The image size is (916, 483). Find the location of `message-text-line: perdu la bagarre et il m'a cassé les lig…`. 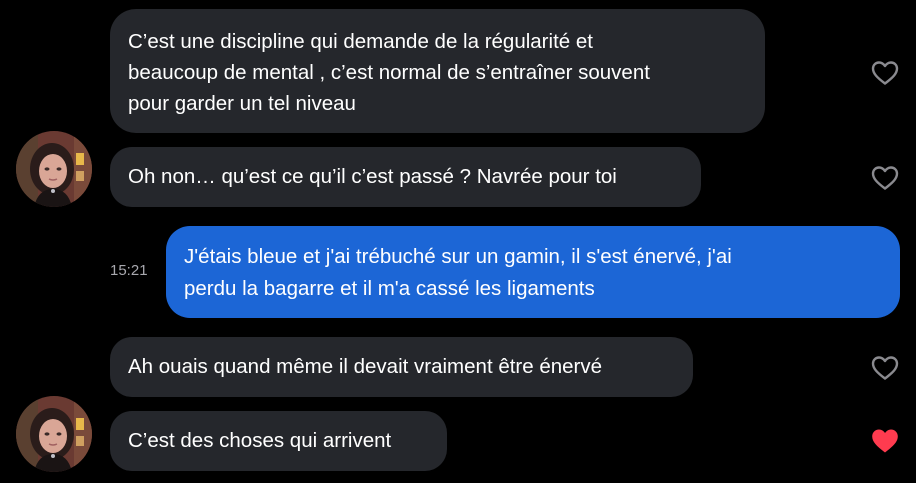

message-text-line: perdu la bagarre et il m'a cassé les lig… is located at coordinates (389, 288).